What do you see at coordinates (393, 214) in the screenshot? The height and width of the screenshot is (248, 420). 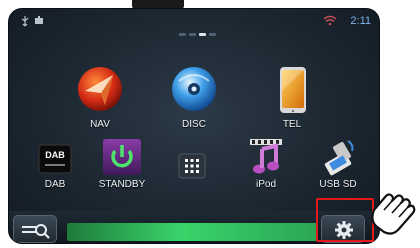 I see `pointing-hand-icon` at bounding box center [393, 214].